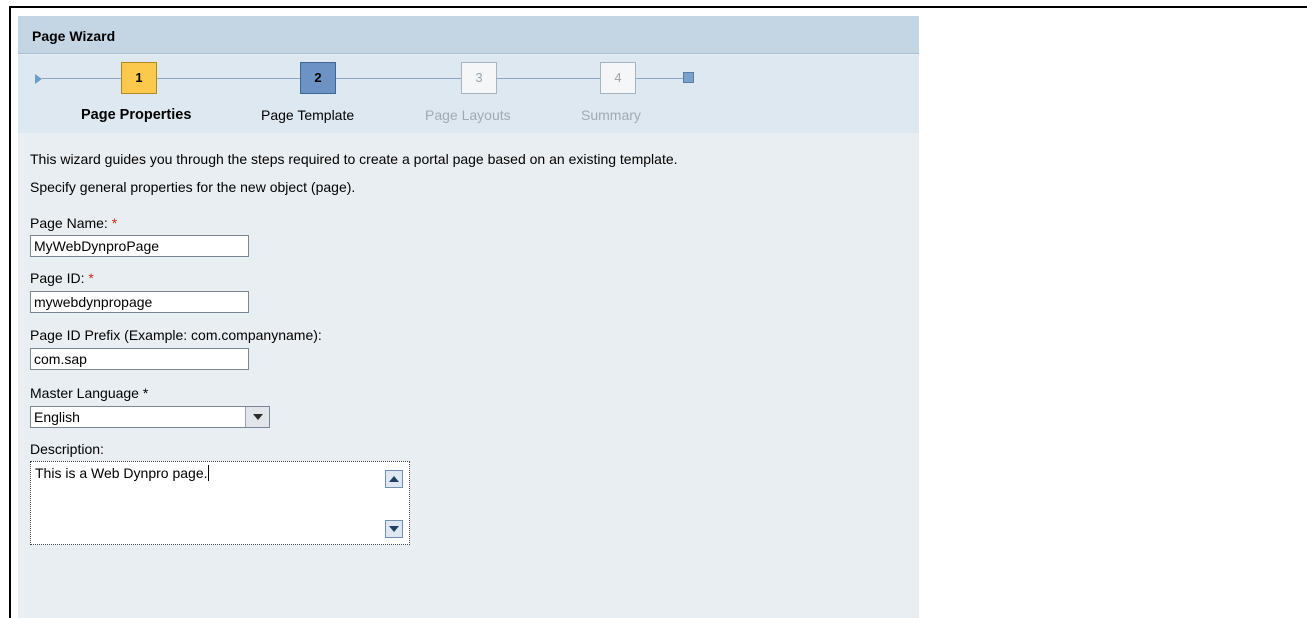 This screenshot has height=618, width=1307. I want to click on panel-title: Page Wizard, so click(468, 35).